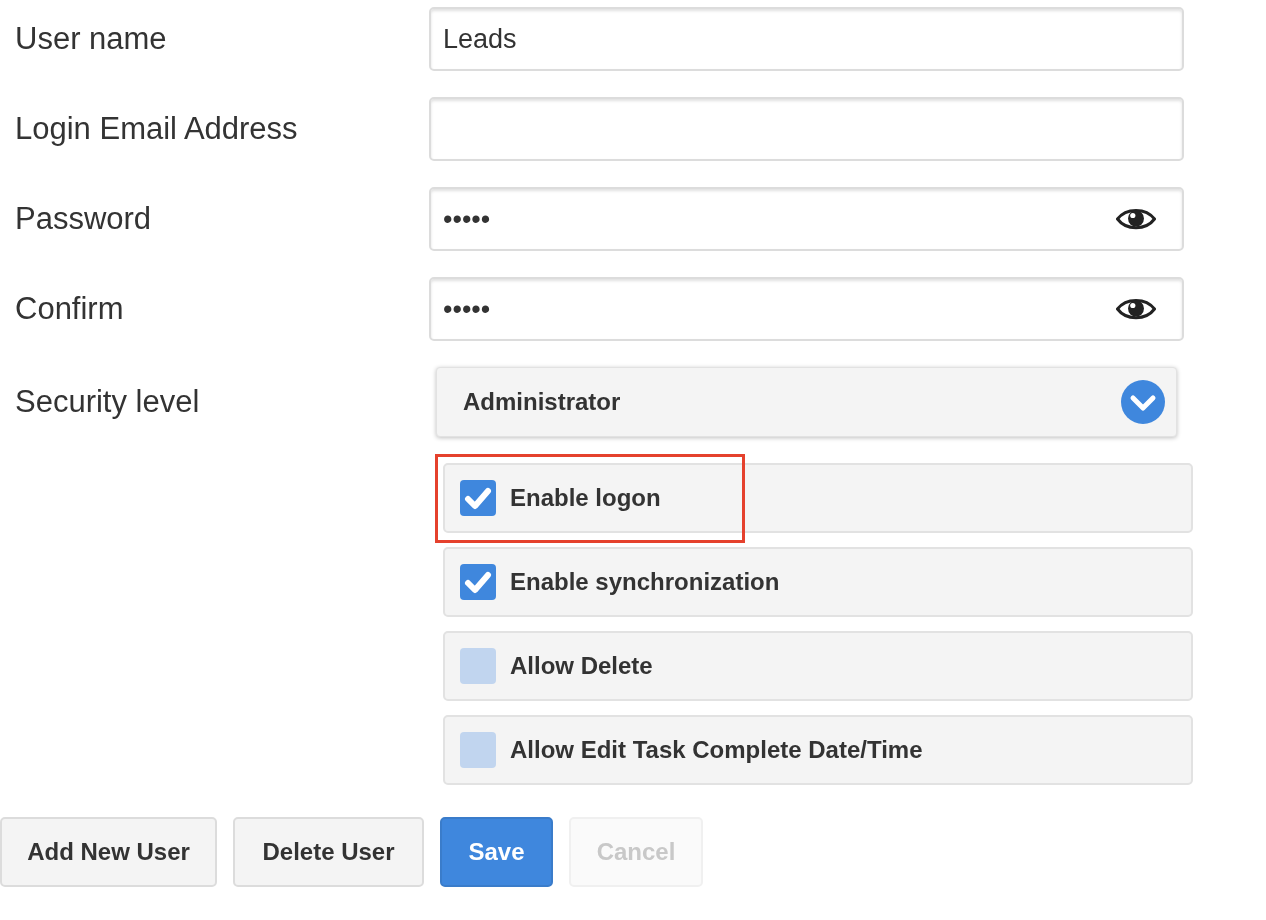 The image size is (1266, 920). Describe the element at coordinates (585, 498) in the screenshot. I see `option-label: Enable logon` at that location.